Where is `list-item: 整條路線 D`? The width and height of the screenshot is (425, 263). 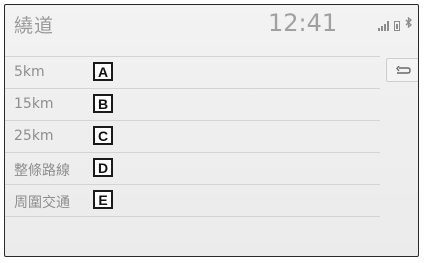 list-item: 整條路線 D is located at coordinates (192, 168).